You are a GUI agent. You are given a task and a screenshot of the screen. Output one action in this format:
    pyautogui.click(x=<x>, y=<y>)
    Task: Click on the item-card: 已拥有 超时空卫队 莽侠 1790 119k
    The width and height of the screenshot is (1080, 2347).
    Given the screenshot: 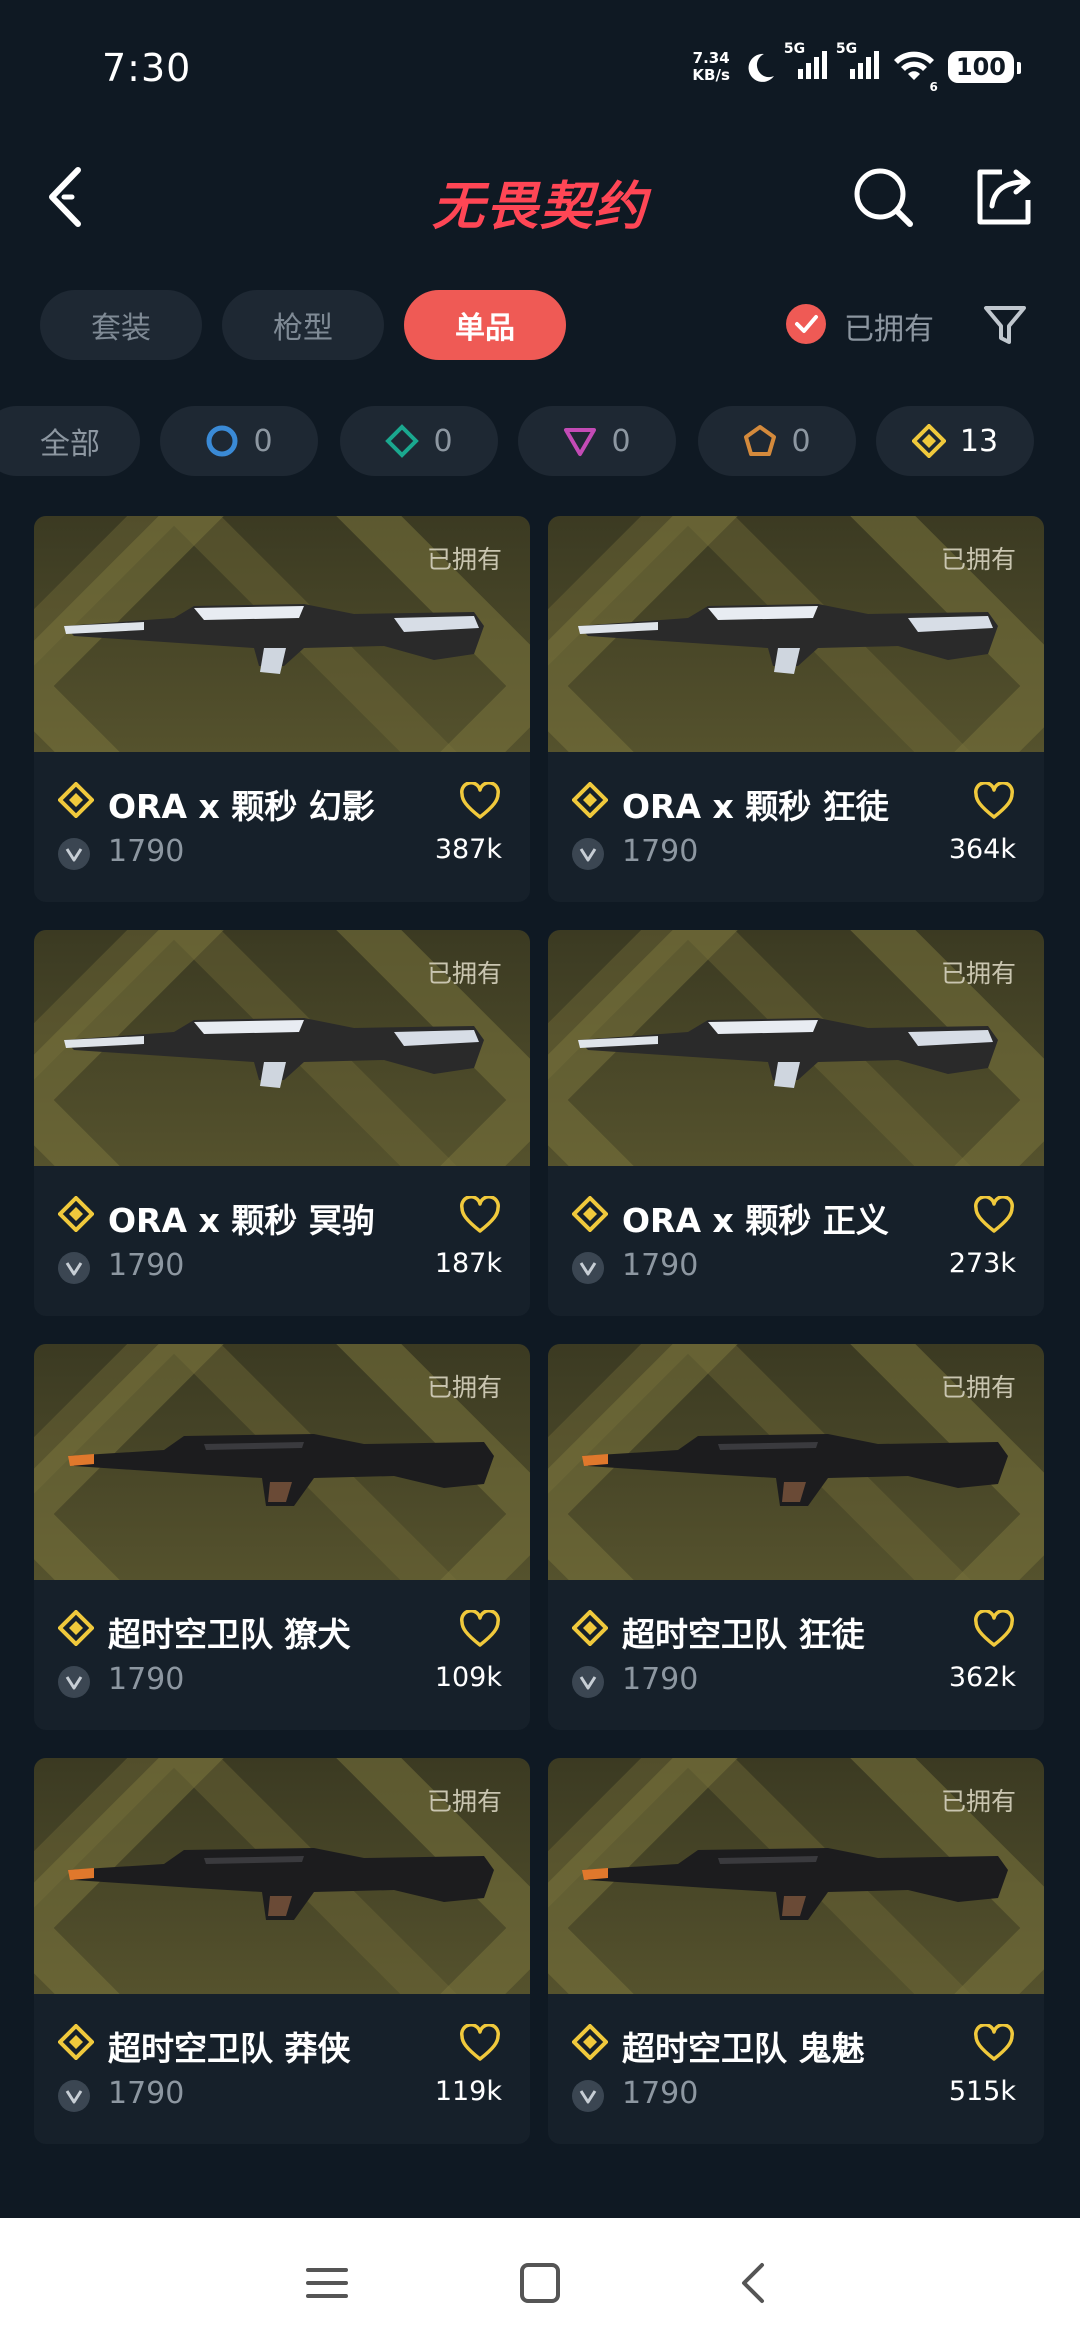 What is the action you would take?
    pyautogui.click(x=282, y=1951)
    